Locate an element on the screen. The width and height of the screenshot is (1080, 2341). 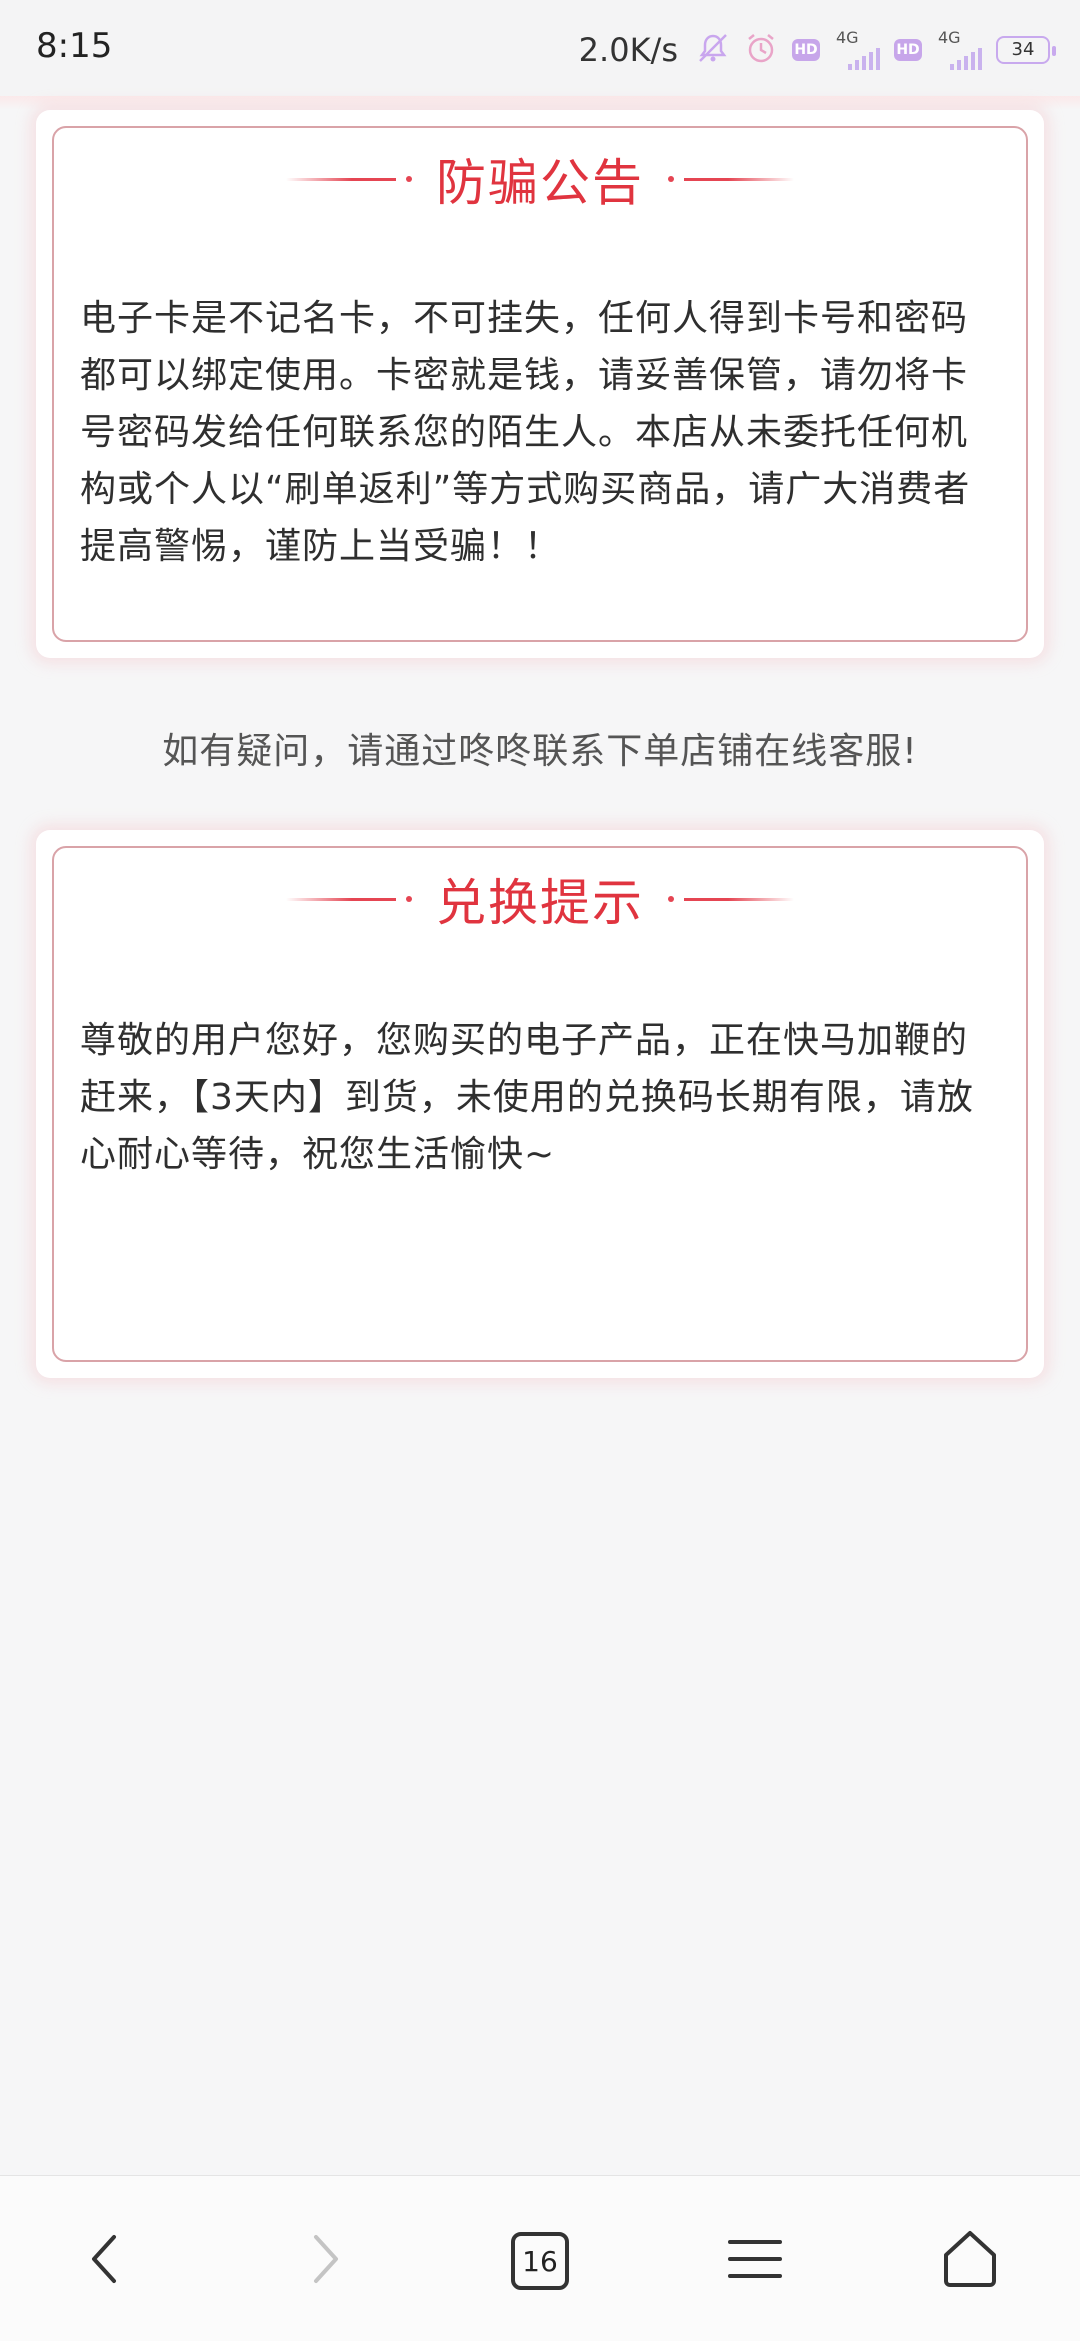
back-button is located at coordinates (105, 2261).